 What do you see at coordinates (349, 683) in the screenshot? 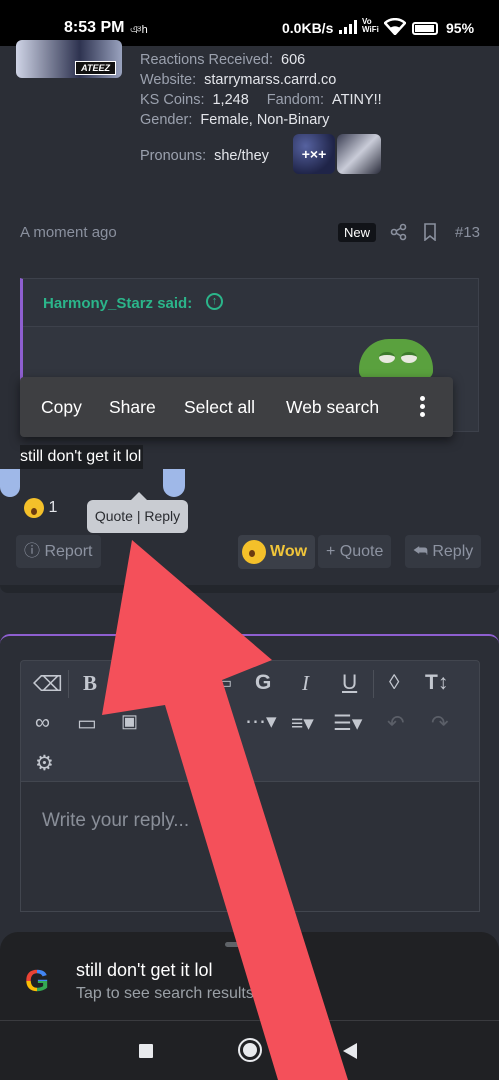
I see `underline-icon: U` at bounding box center [349, 683].